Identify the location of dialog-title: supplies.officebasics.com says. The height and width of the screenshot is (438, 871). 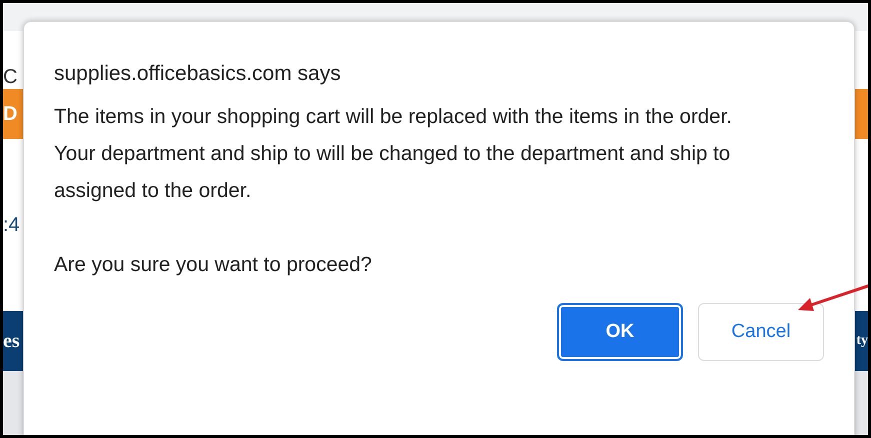
(198, 74).